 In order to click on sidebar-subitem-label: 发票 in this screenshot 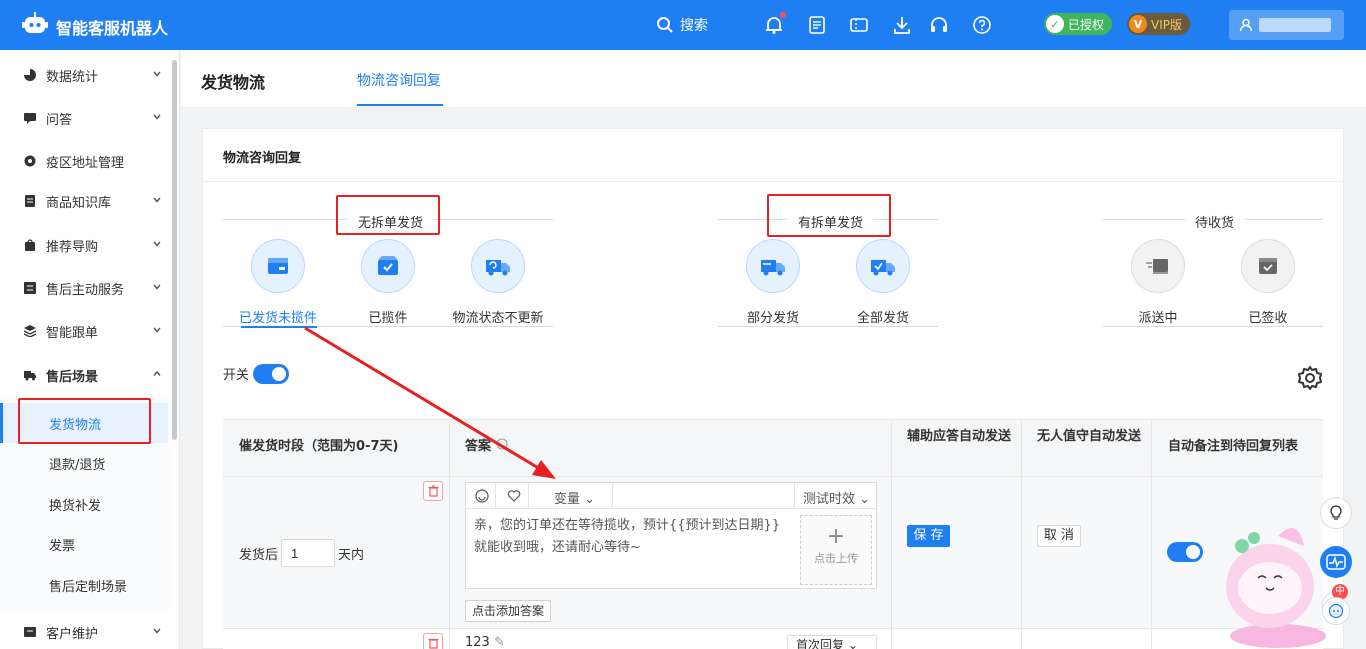, I will do `click(62, 546)`.